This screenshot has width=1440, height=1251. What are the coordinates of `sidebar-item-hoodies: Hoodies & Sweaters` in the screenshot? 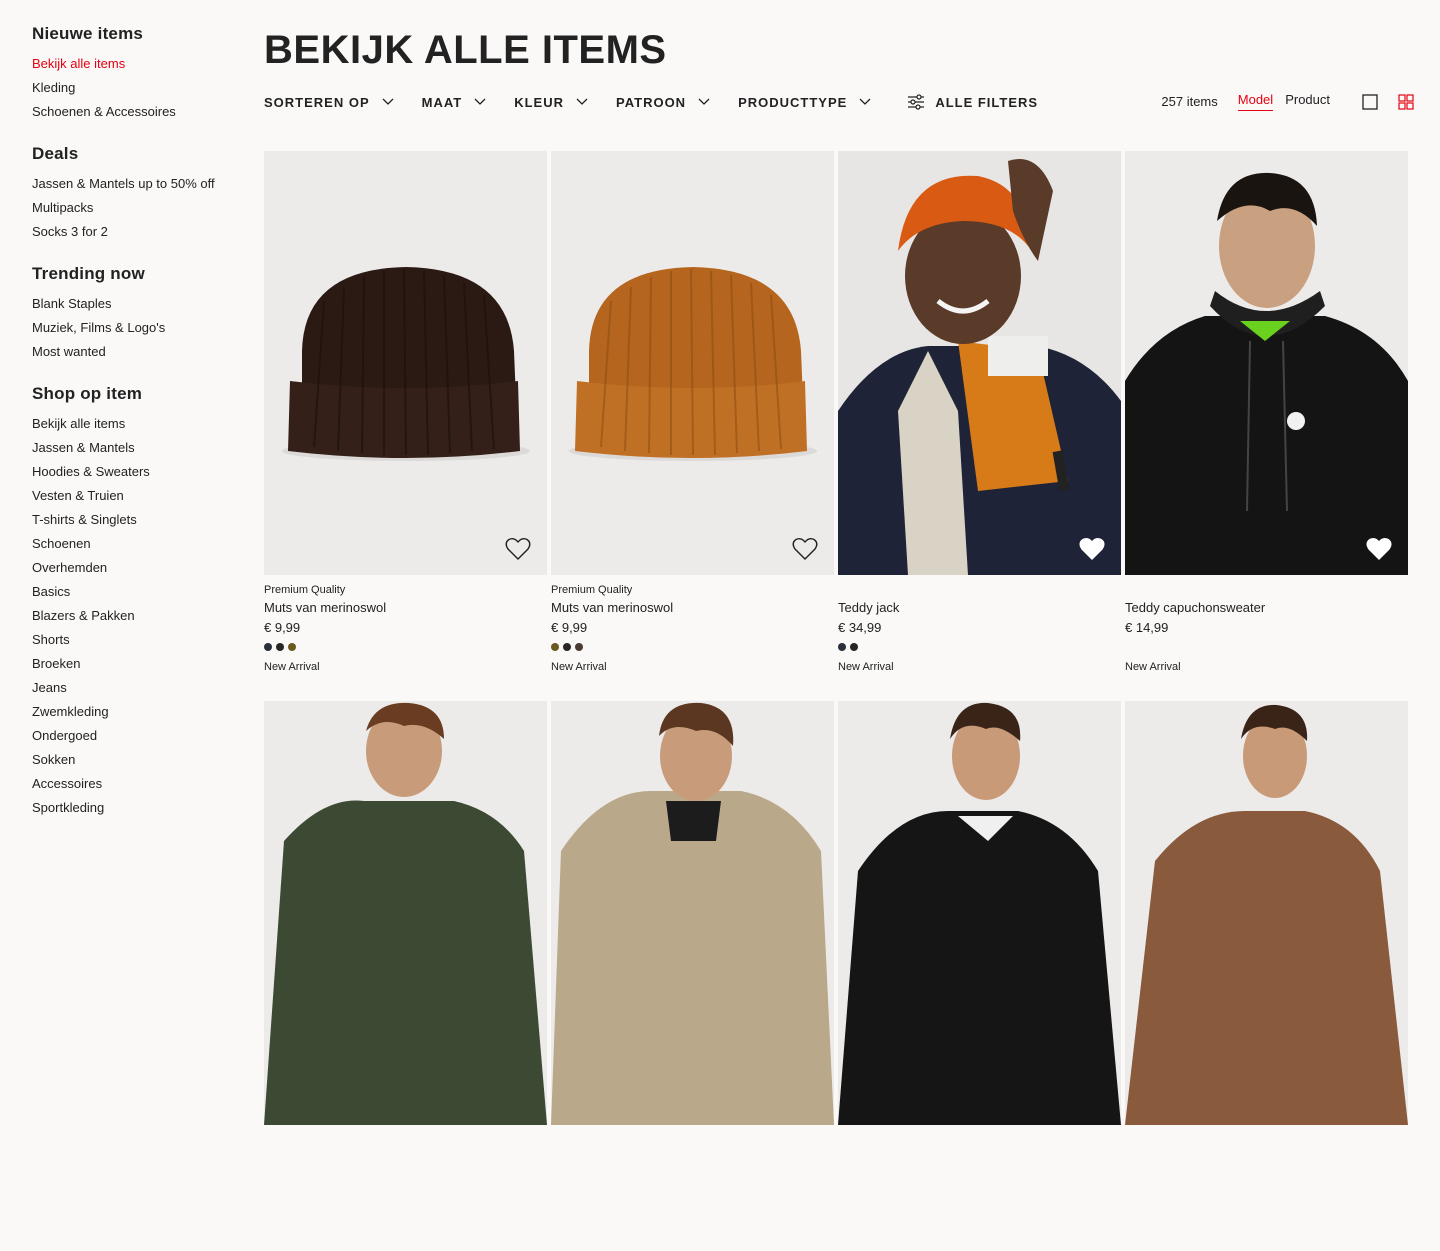 It's located at (137, 472).